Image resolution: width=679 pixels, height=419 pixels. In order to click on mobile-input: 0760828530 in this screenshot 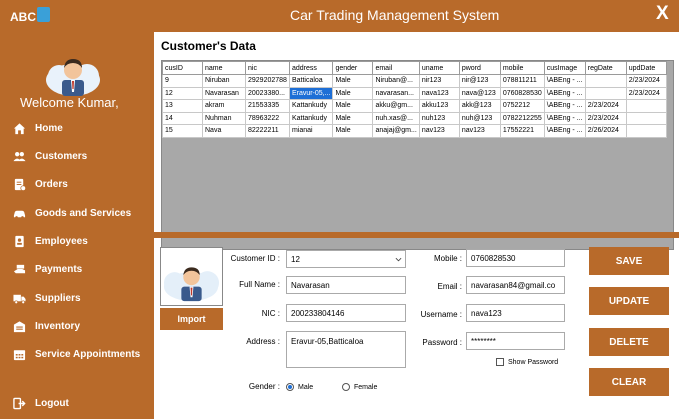, I will do `click(515, 258)`.